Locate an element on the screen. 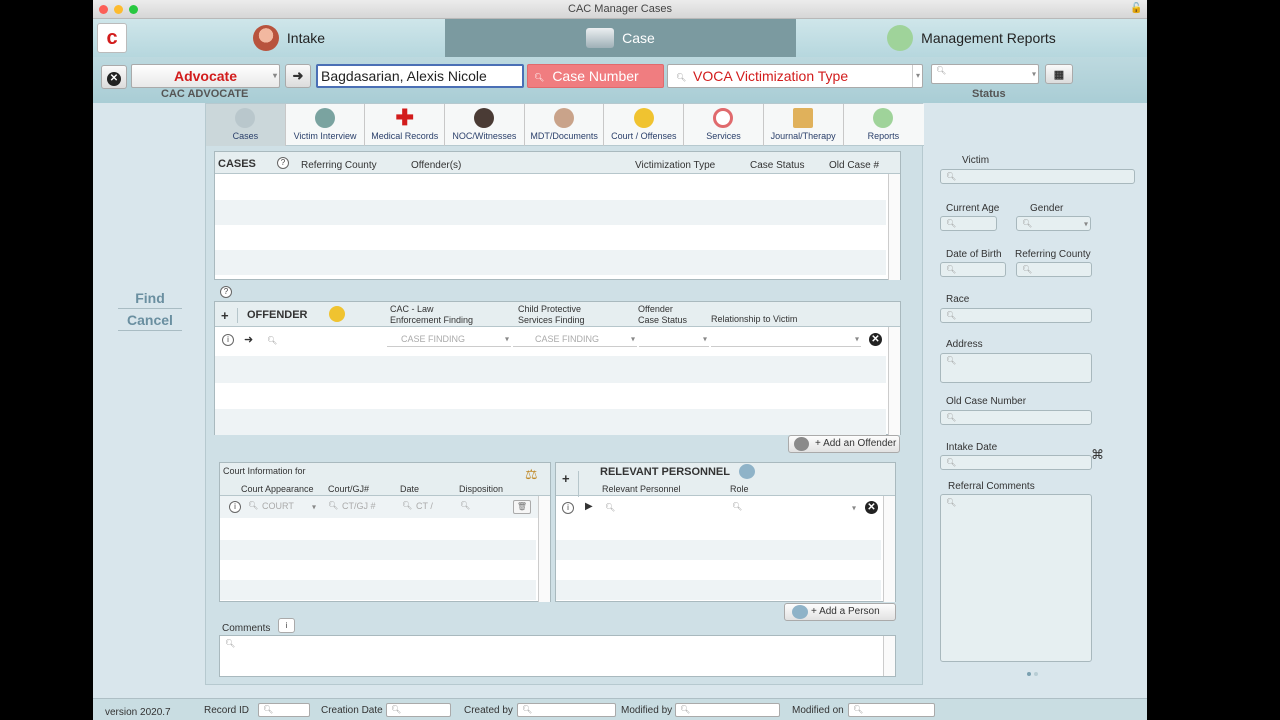 This screenshot has width=1280, height=720. relationship-select: ▾ is located at coordinates (786, 339).